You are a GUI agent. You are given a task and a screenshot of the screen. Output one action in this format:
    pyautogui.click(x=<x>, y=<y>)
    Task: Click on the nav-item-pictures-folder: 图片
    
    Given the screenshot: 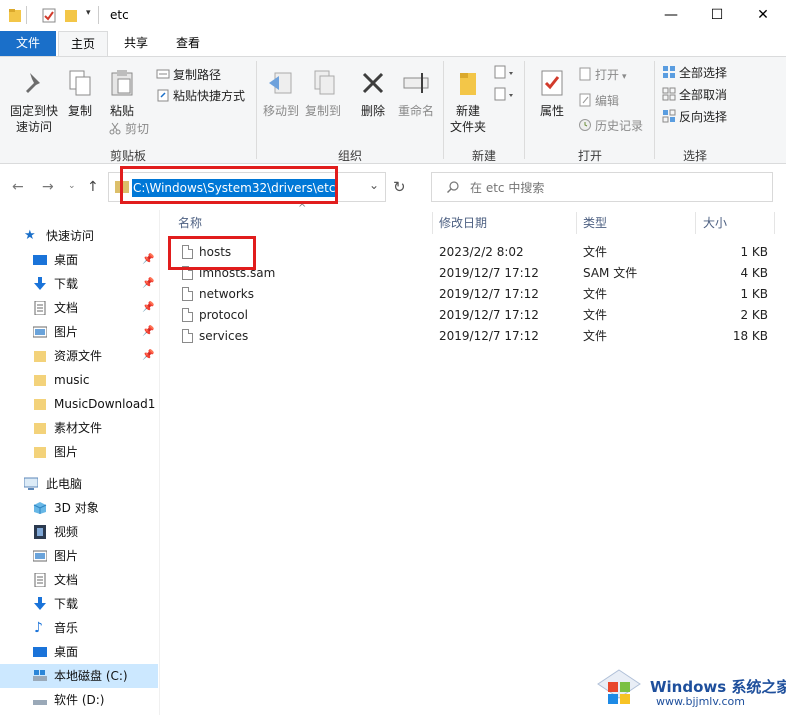 What is the action you would take?
    pyautogui.click(x=79, y=452)
    